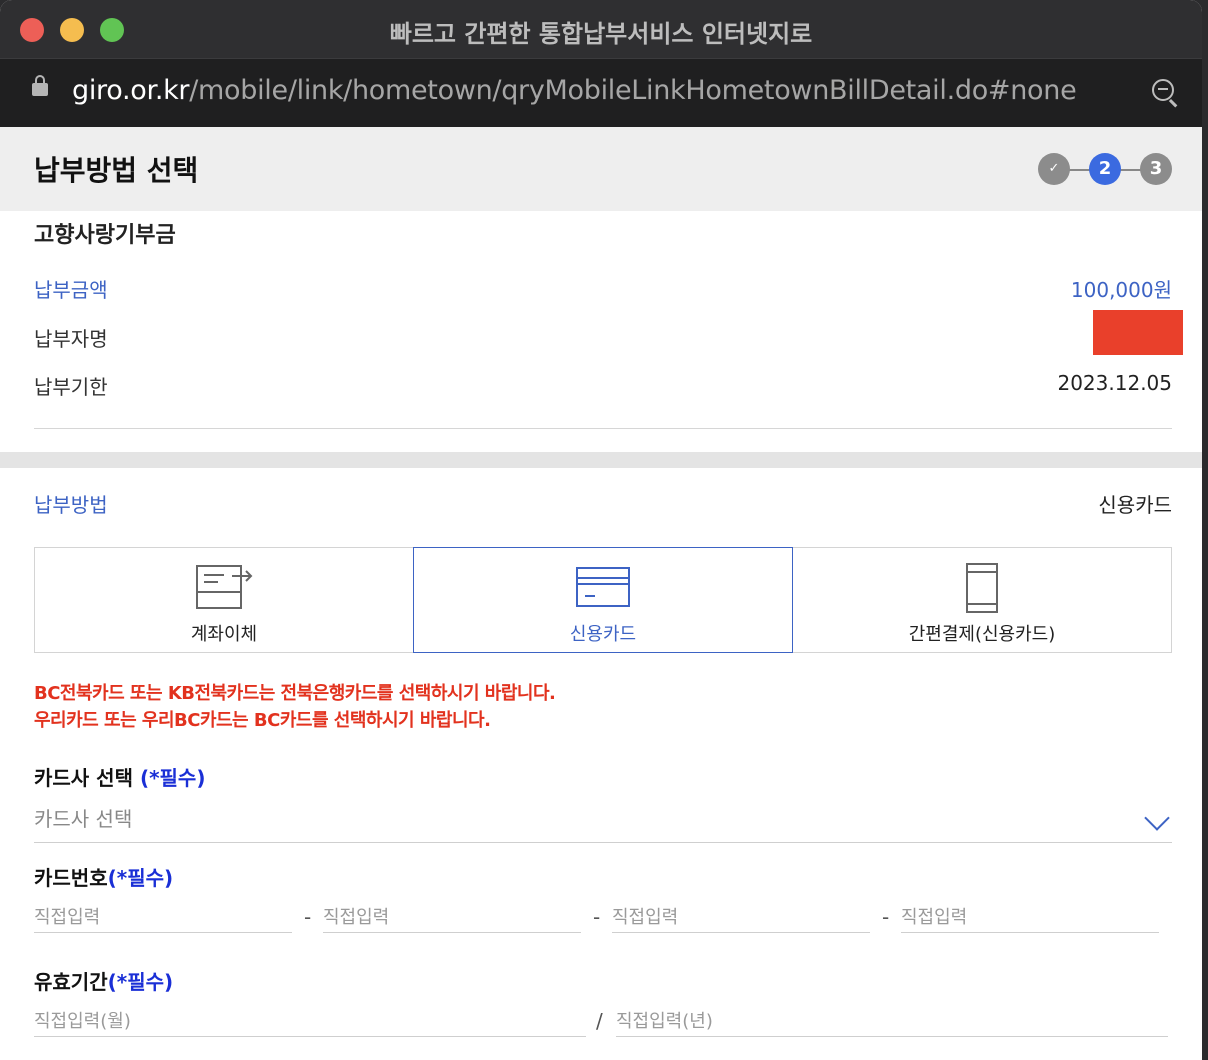 The image size is (1208, 1060). What do you see at coordinates (1135, 505) in the screenshot?
I see `payment-method-selected: 신용카드` at bounding box center [1135, 505].